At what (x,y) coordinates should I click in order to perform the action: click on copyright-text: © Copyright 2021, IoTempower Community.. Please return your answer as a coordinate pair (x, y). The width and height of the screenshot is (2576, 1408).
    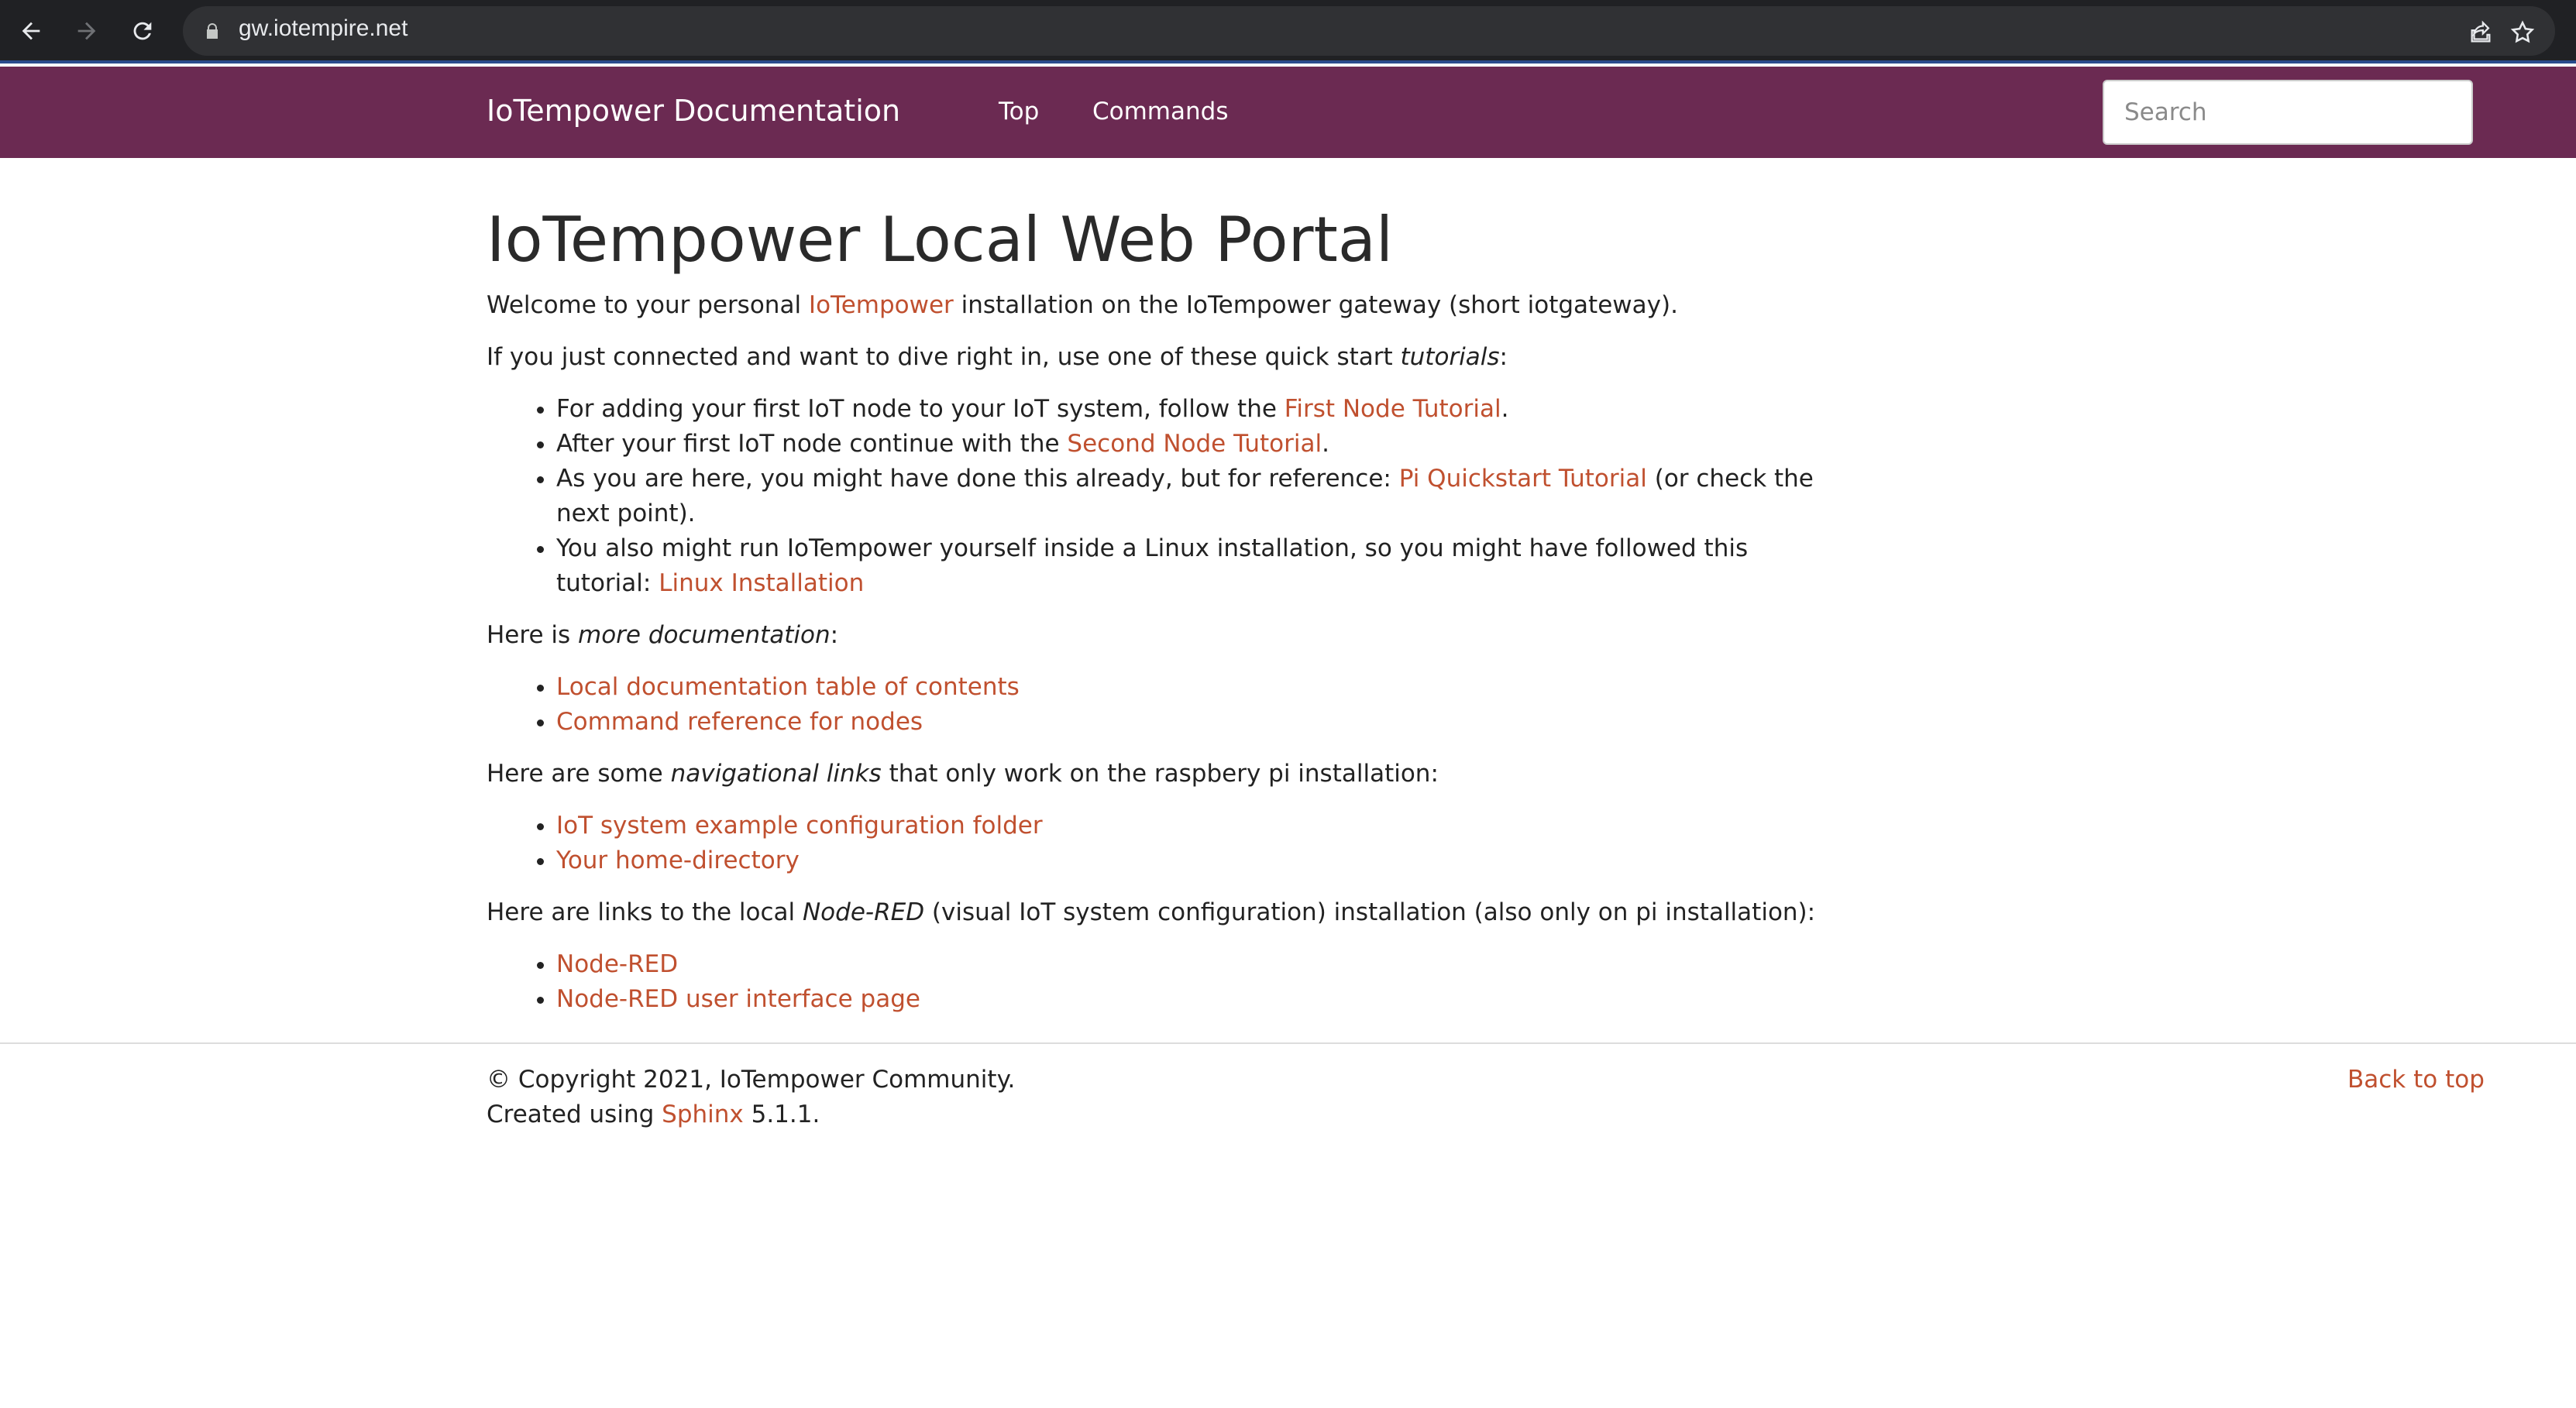
    Looking at the image, I should click on (751, 1080).